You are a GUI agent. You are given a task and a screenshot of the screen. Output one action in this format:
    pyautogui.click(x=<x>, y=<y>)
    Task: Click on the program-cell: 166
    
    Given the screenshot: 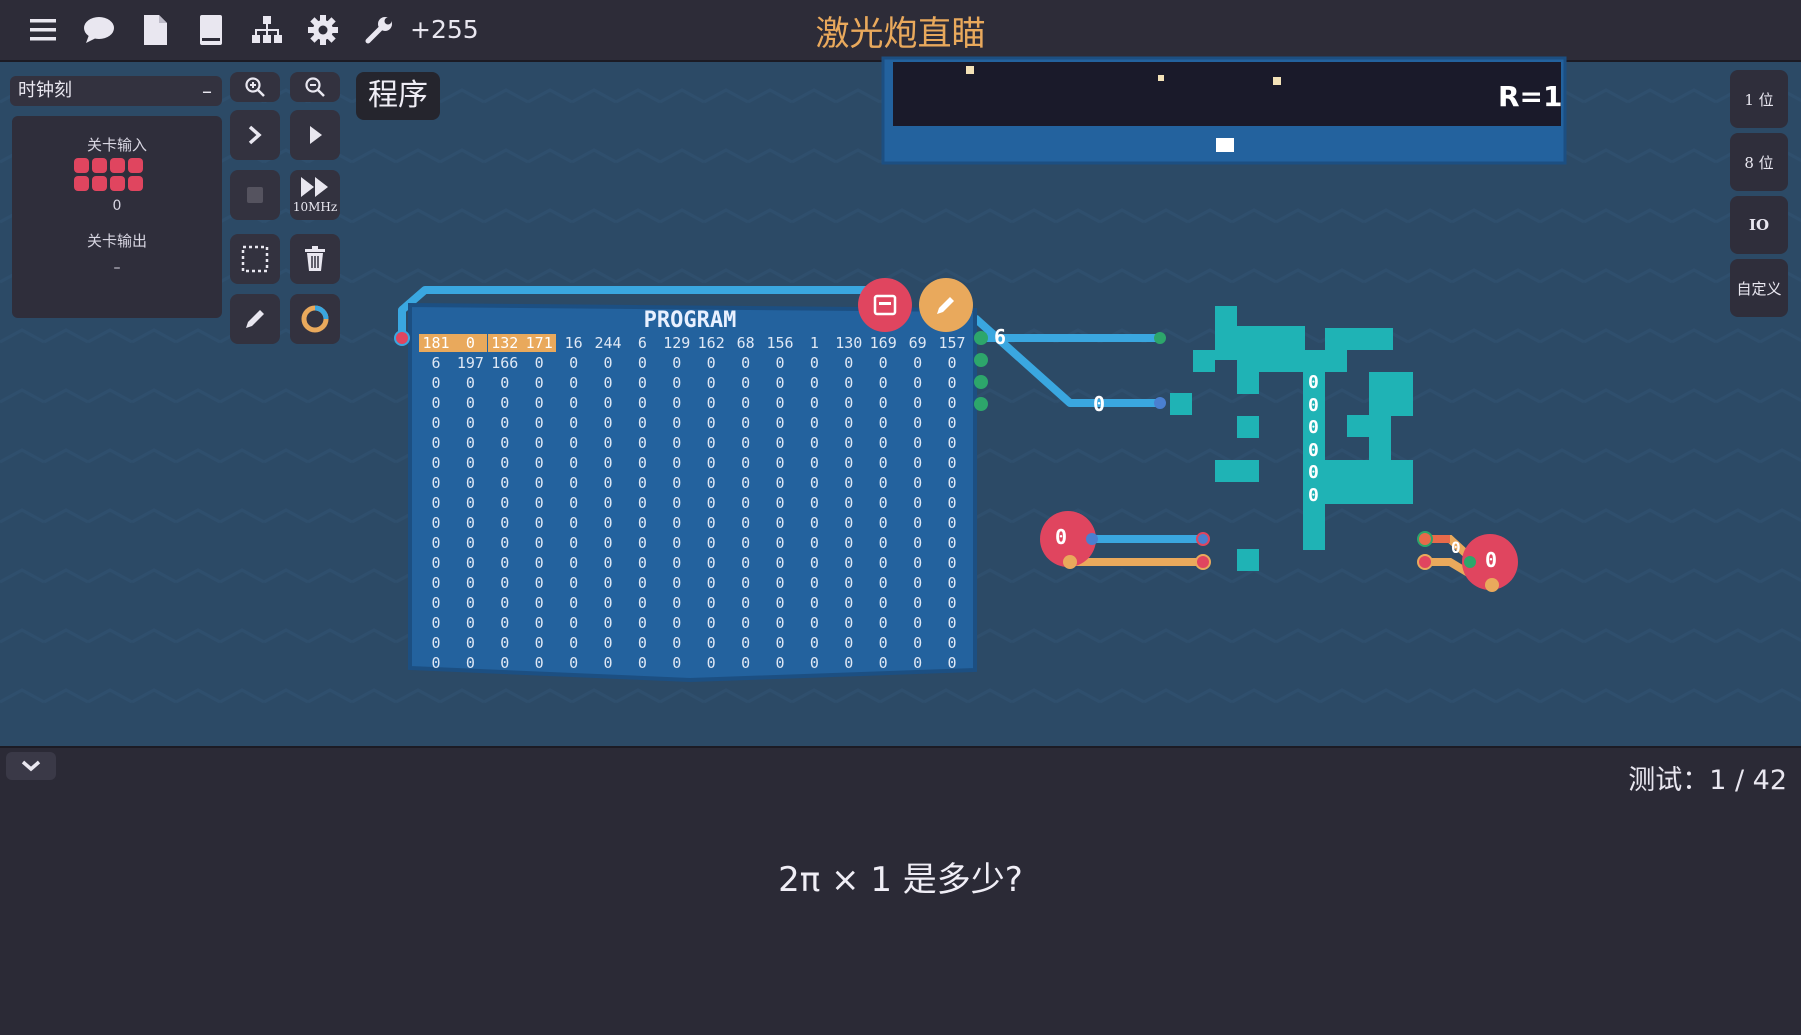 What is the action you would take?
    pyautogui.click(x=505, y=363)
    